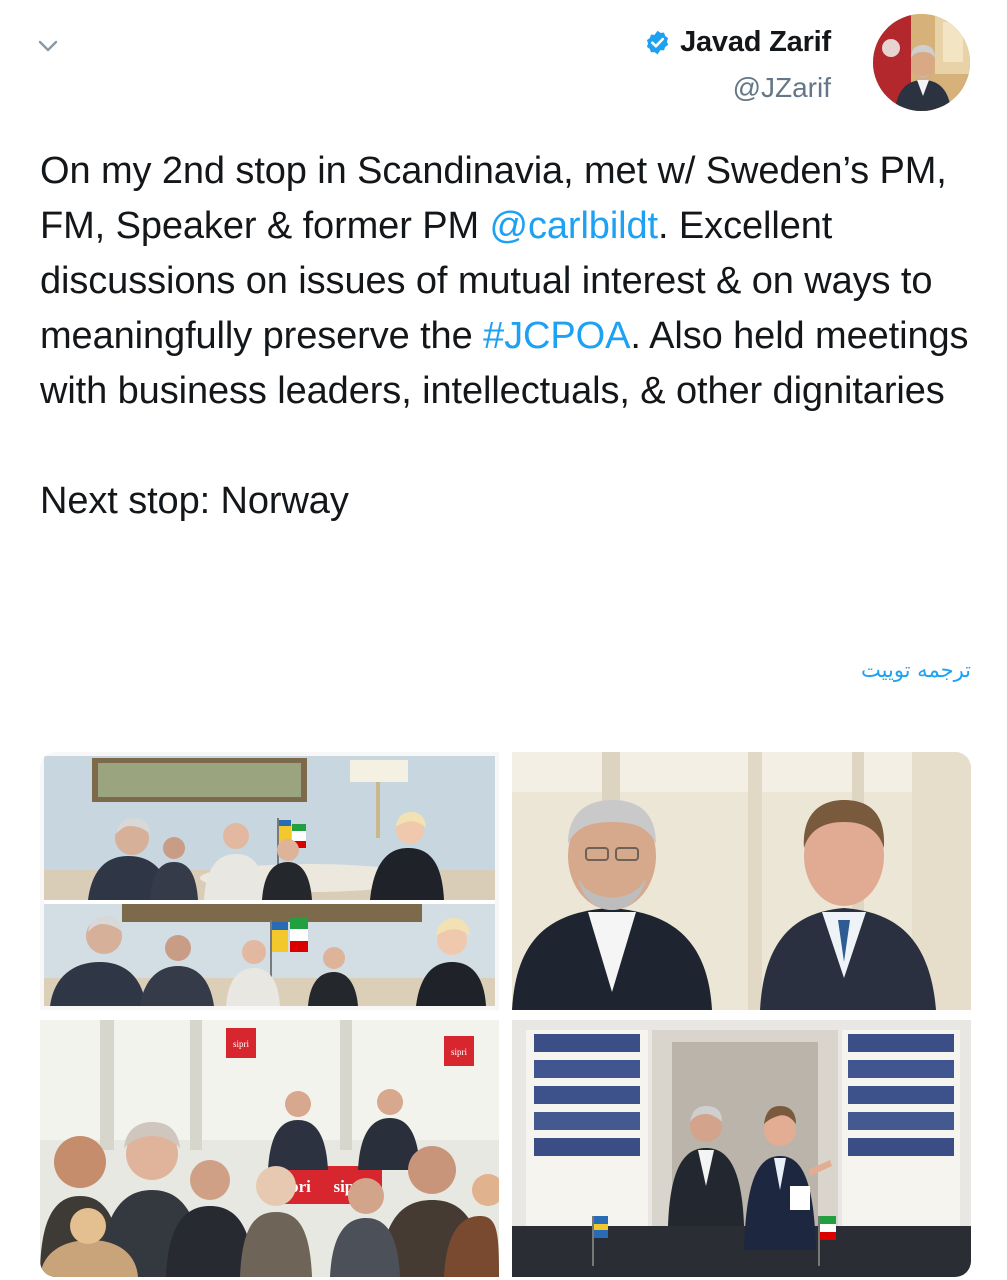 Image resolution: width=1007 pixels, height=1280 pixels. What do you see at coordinates (573, 226) in the screenshot?
I see `mention-link: @carlbildt` at bounding box center [573, 226].